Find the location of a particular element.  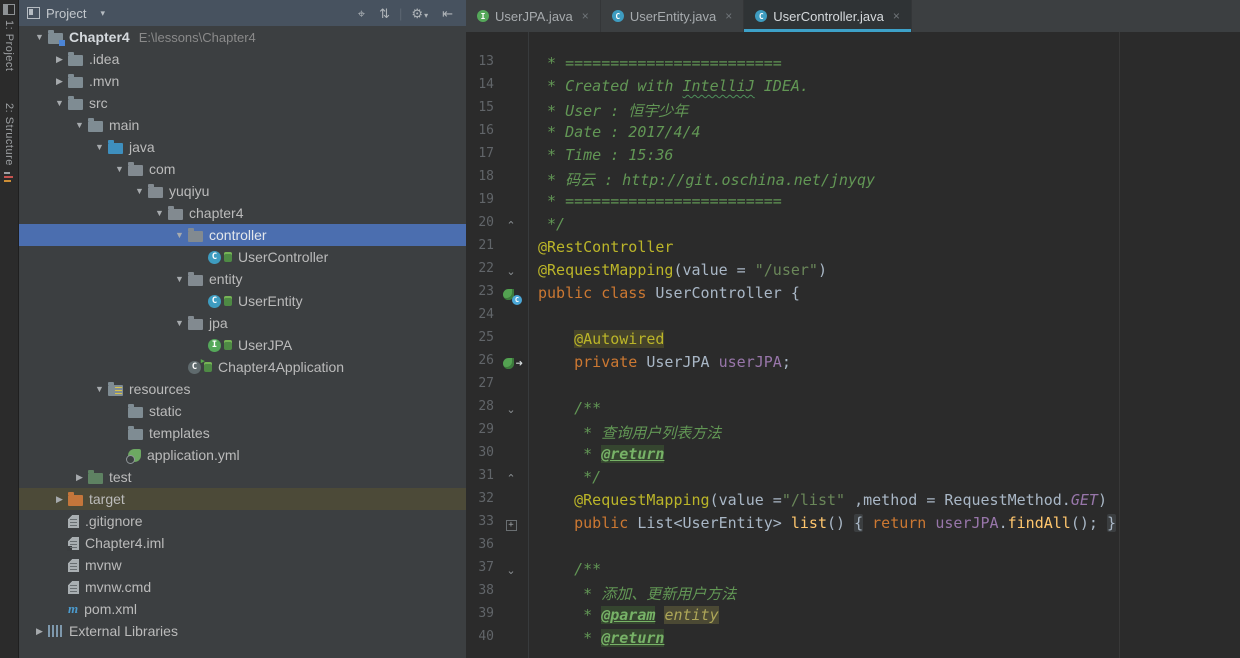

tree-item-userentity: ▶CUserEntity is located at coordinates (242, 301).